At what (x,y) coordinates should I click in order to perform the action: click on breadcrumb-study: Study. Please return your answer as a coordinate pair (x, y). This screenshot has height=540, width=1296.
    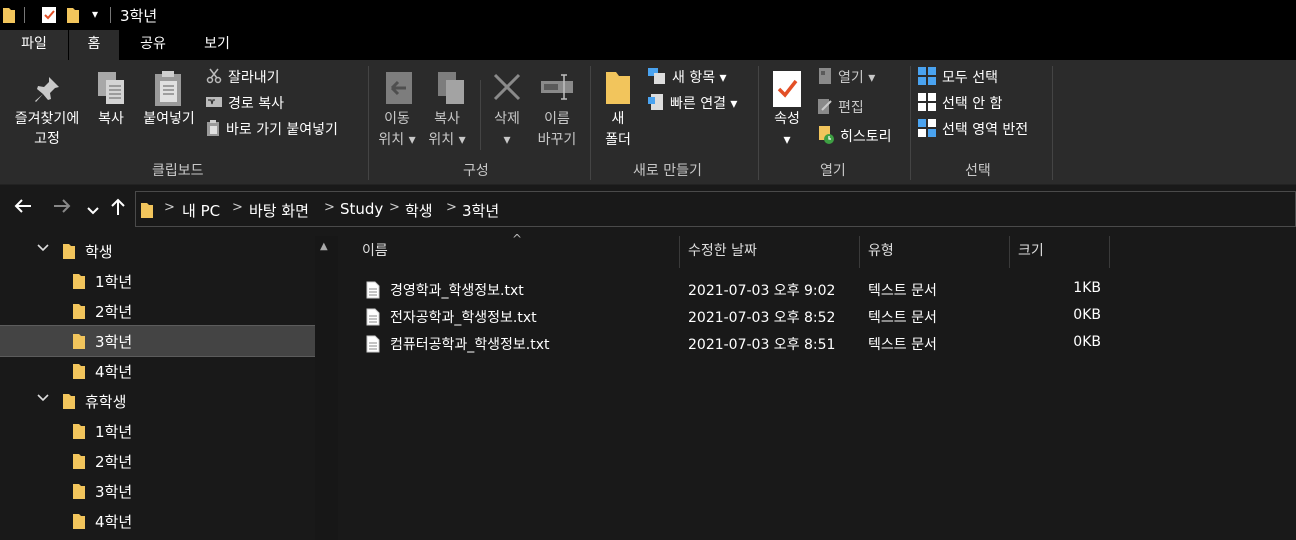
    Looking at the image, I should click on (361, 209).